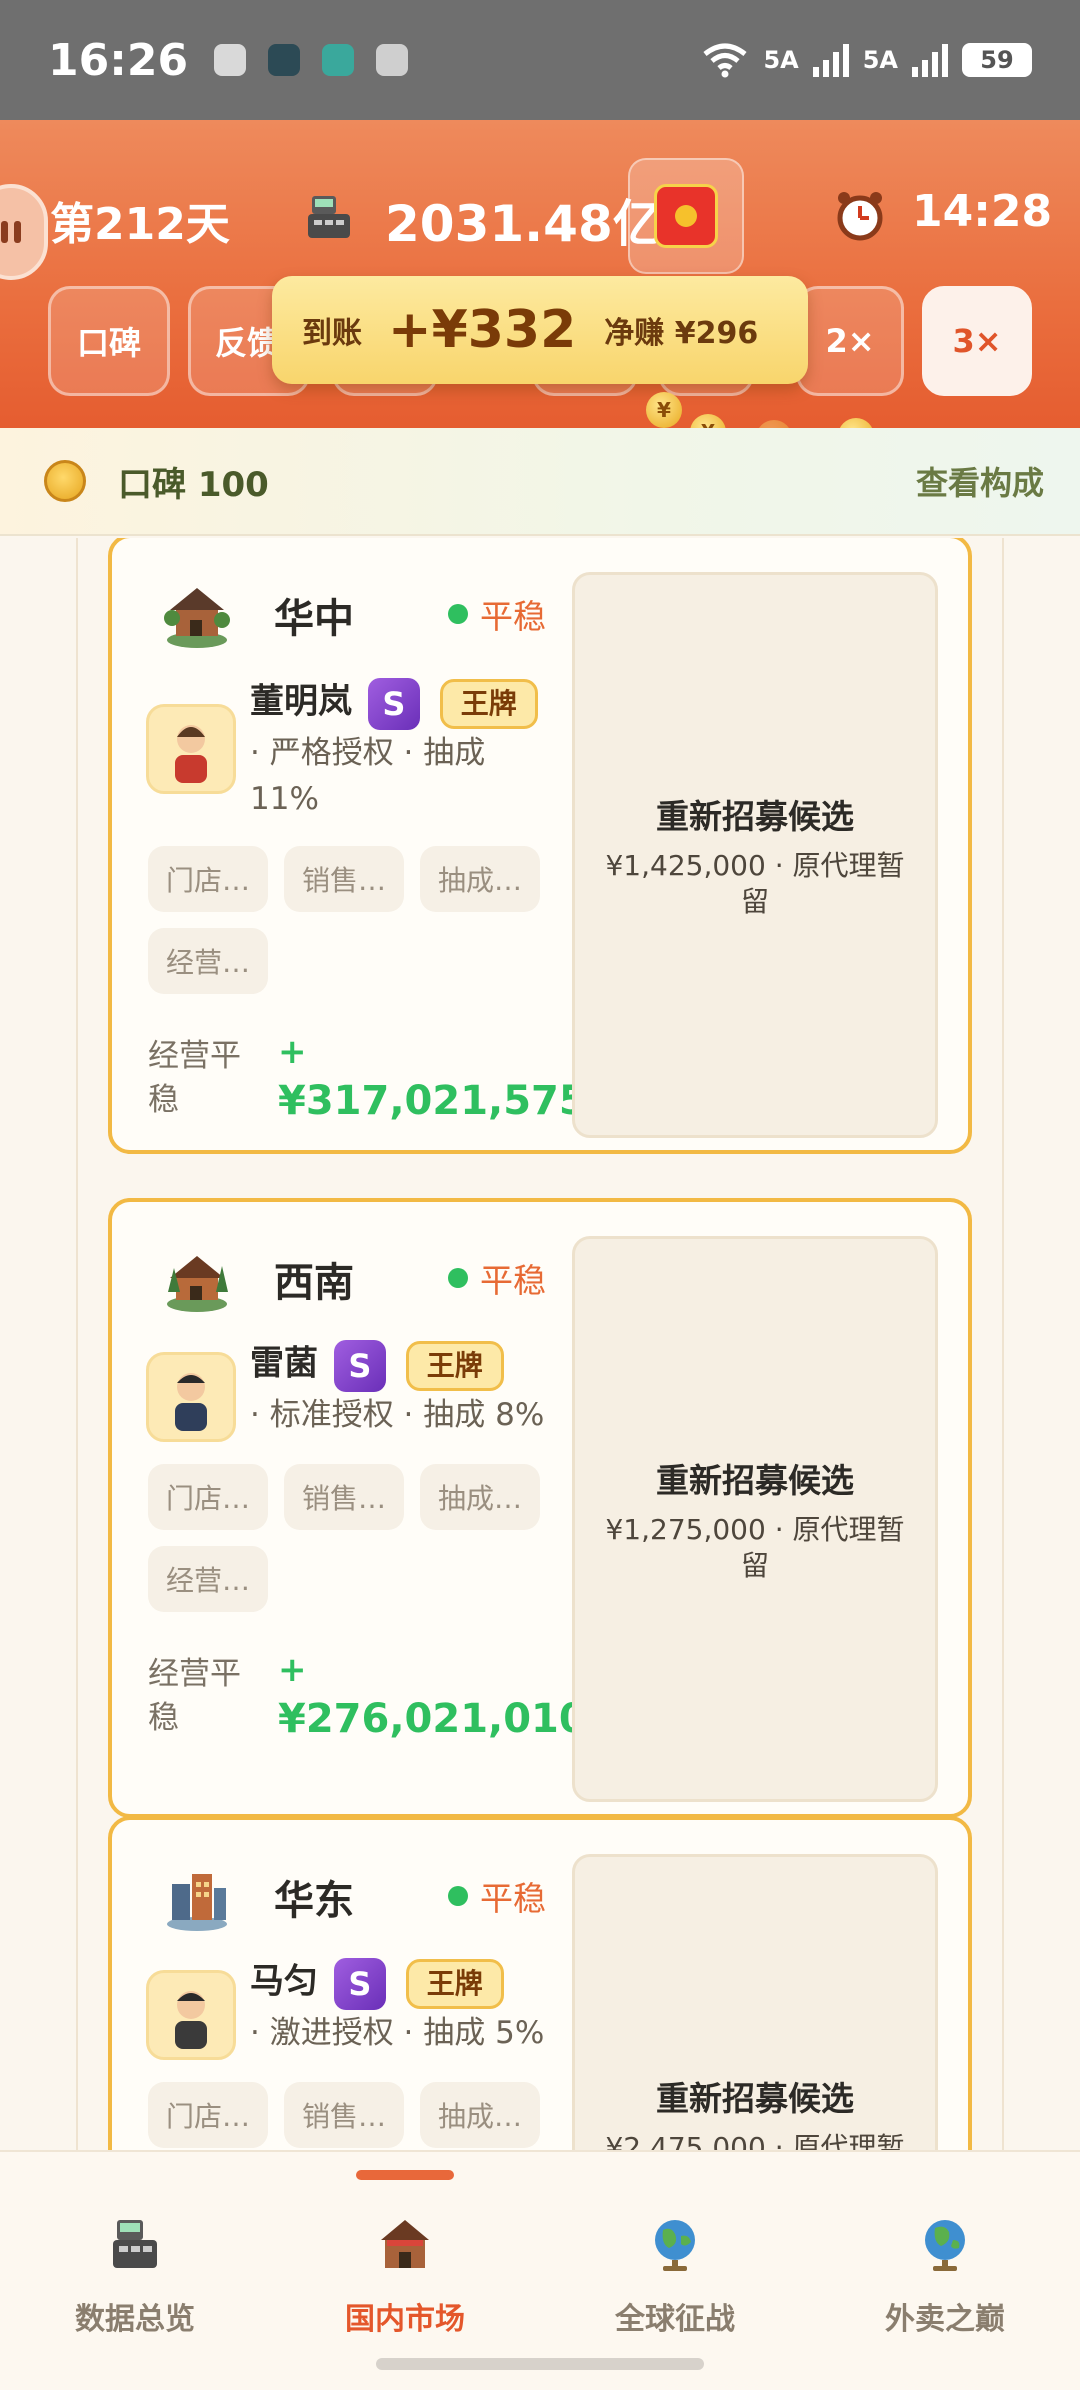  Describe the element at coordinates (755, 2002) in the screenshot. I see `recruit-candidate-panel: 重新招募候选 ¥2,475,000 · 原代理暂留` at that location.